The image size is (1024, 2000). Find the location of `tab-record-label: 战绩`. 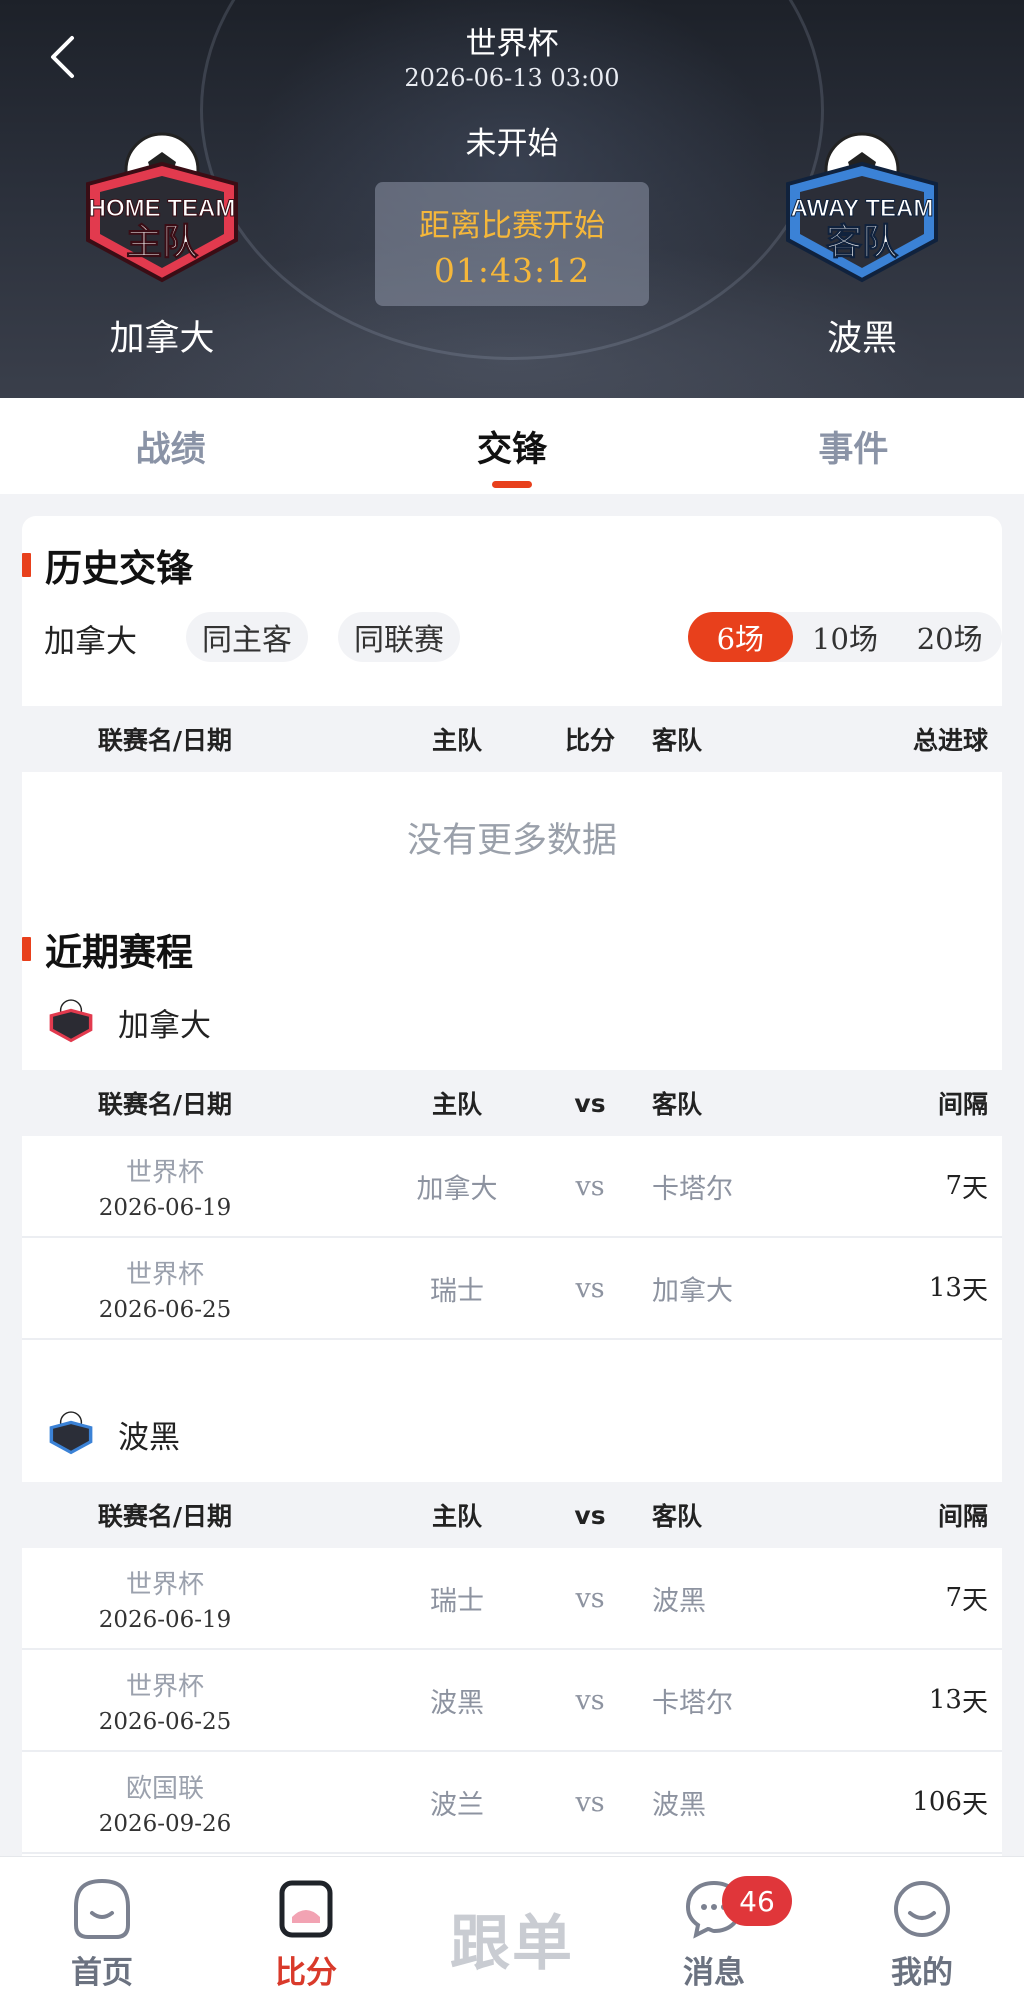

tab-record-label: 战绩 is located at coordinates (170, 449).